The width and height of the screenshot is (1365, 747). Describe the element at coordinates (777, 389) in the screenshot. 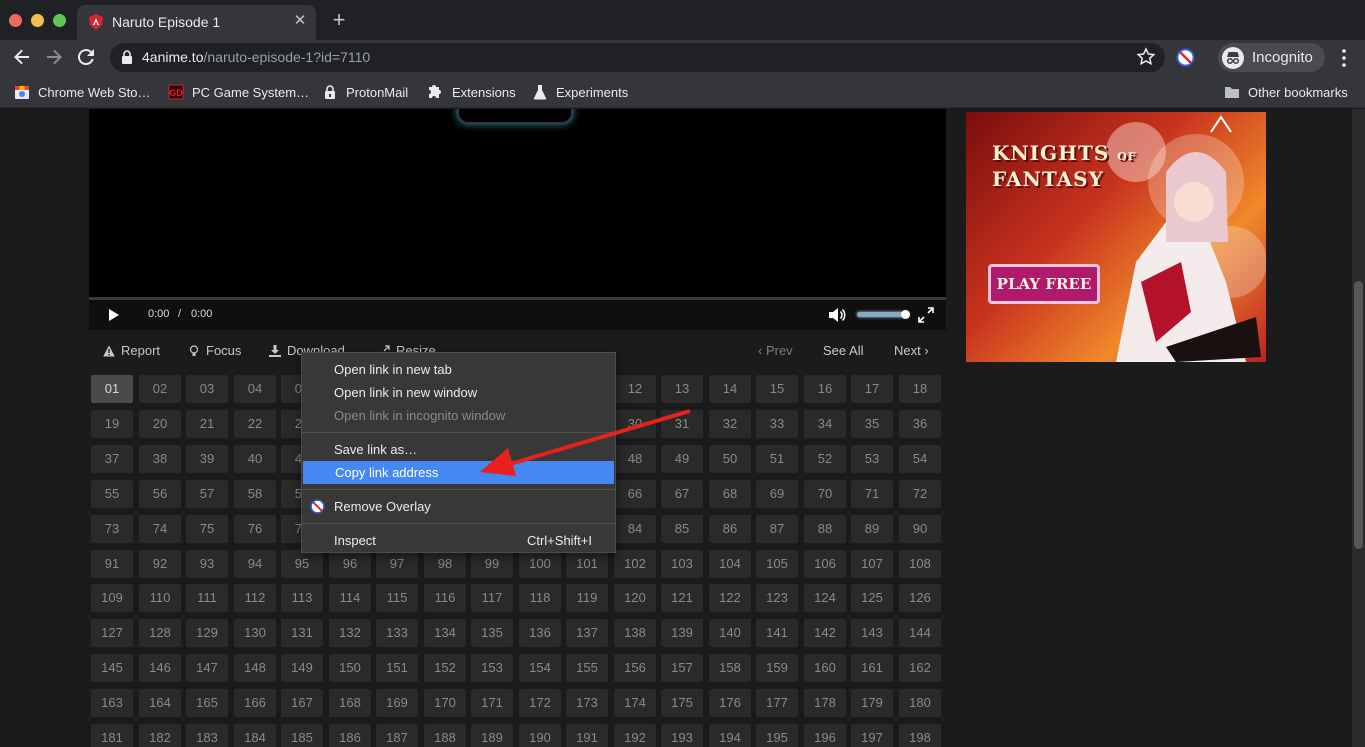

I see `episode-button: 15` at that location.